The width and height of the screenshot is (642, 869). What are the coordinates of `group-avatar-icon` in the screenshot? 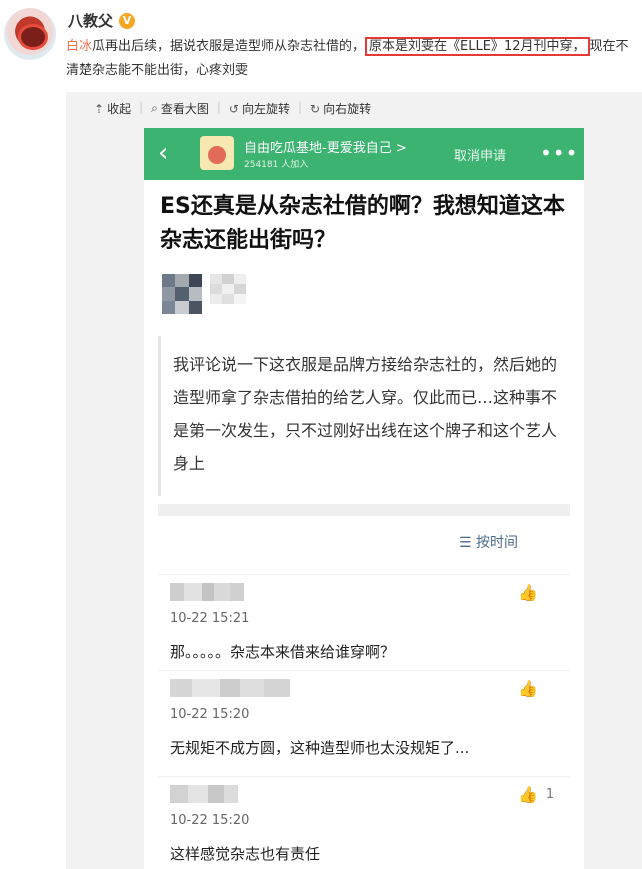 It's located at (217, 153).